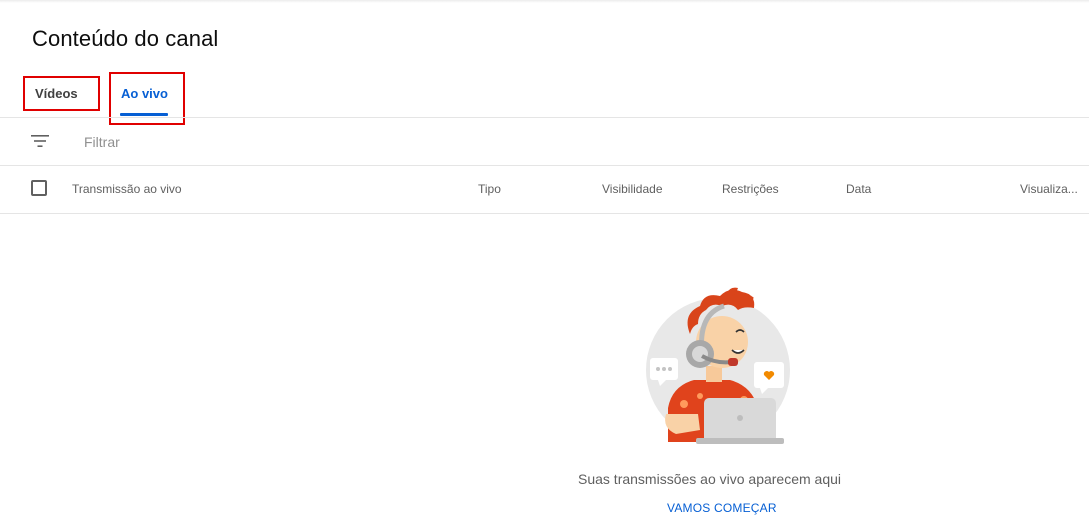 This screenshot has width=1089, height=522. I want to click on filter-icon, so click(40, 141).